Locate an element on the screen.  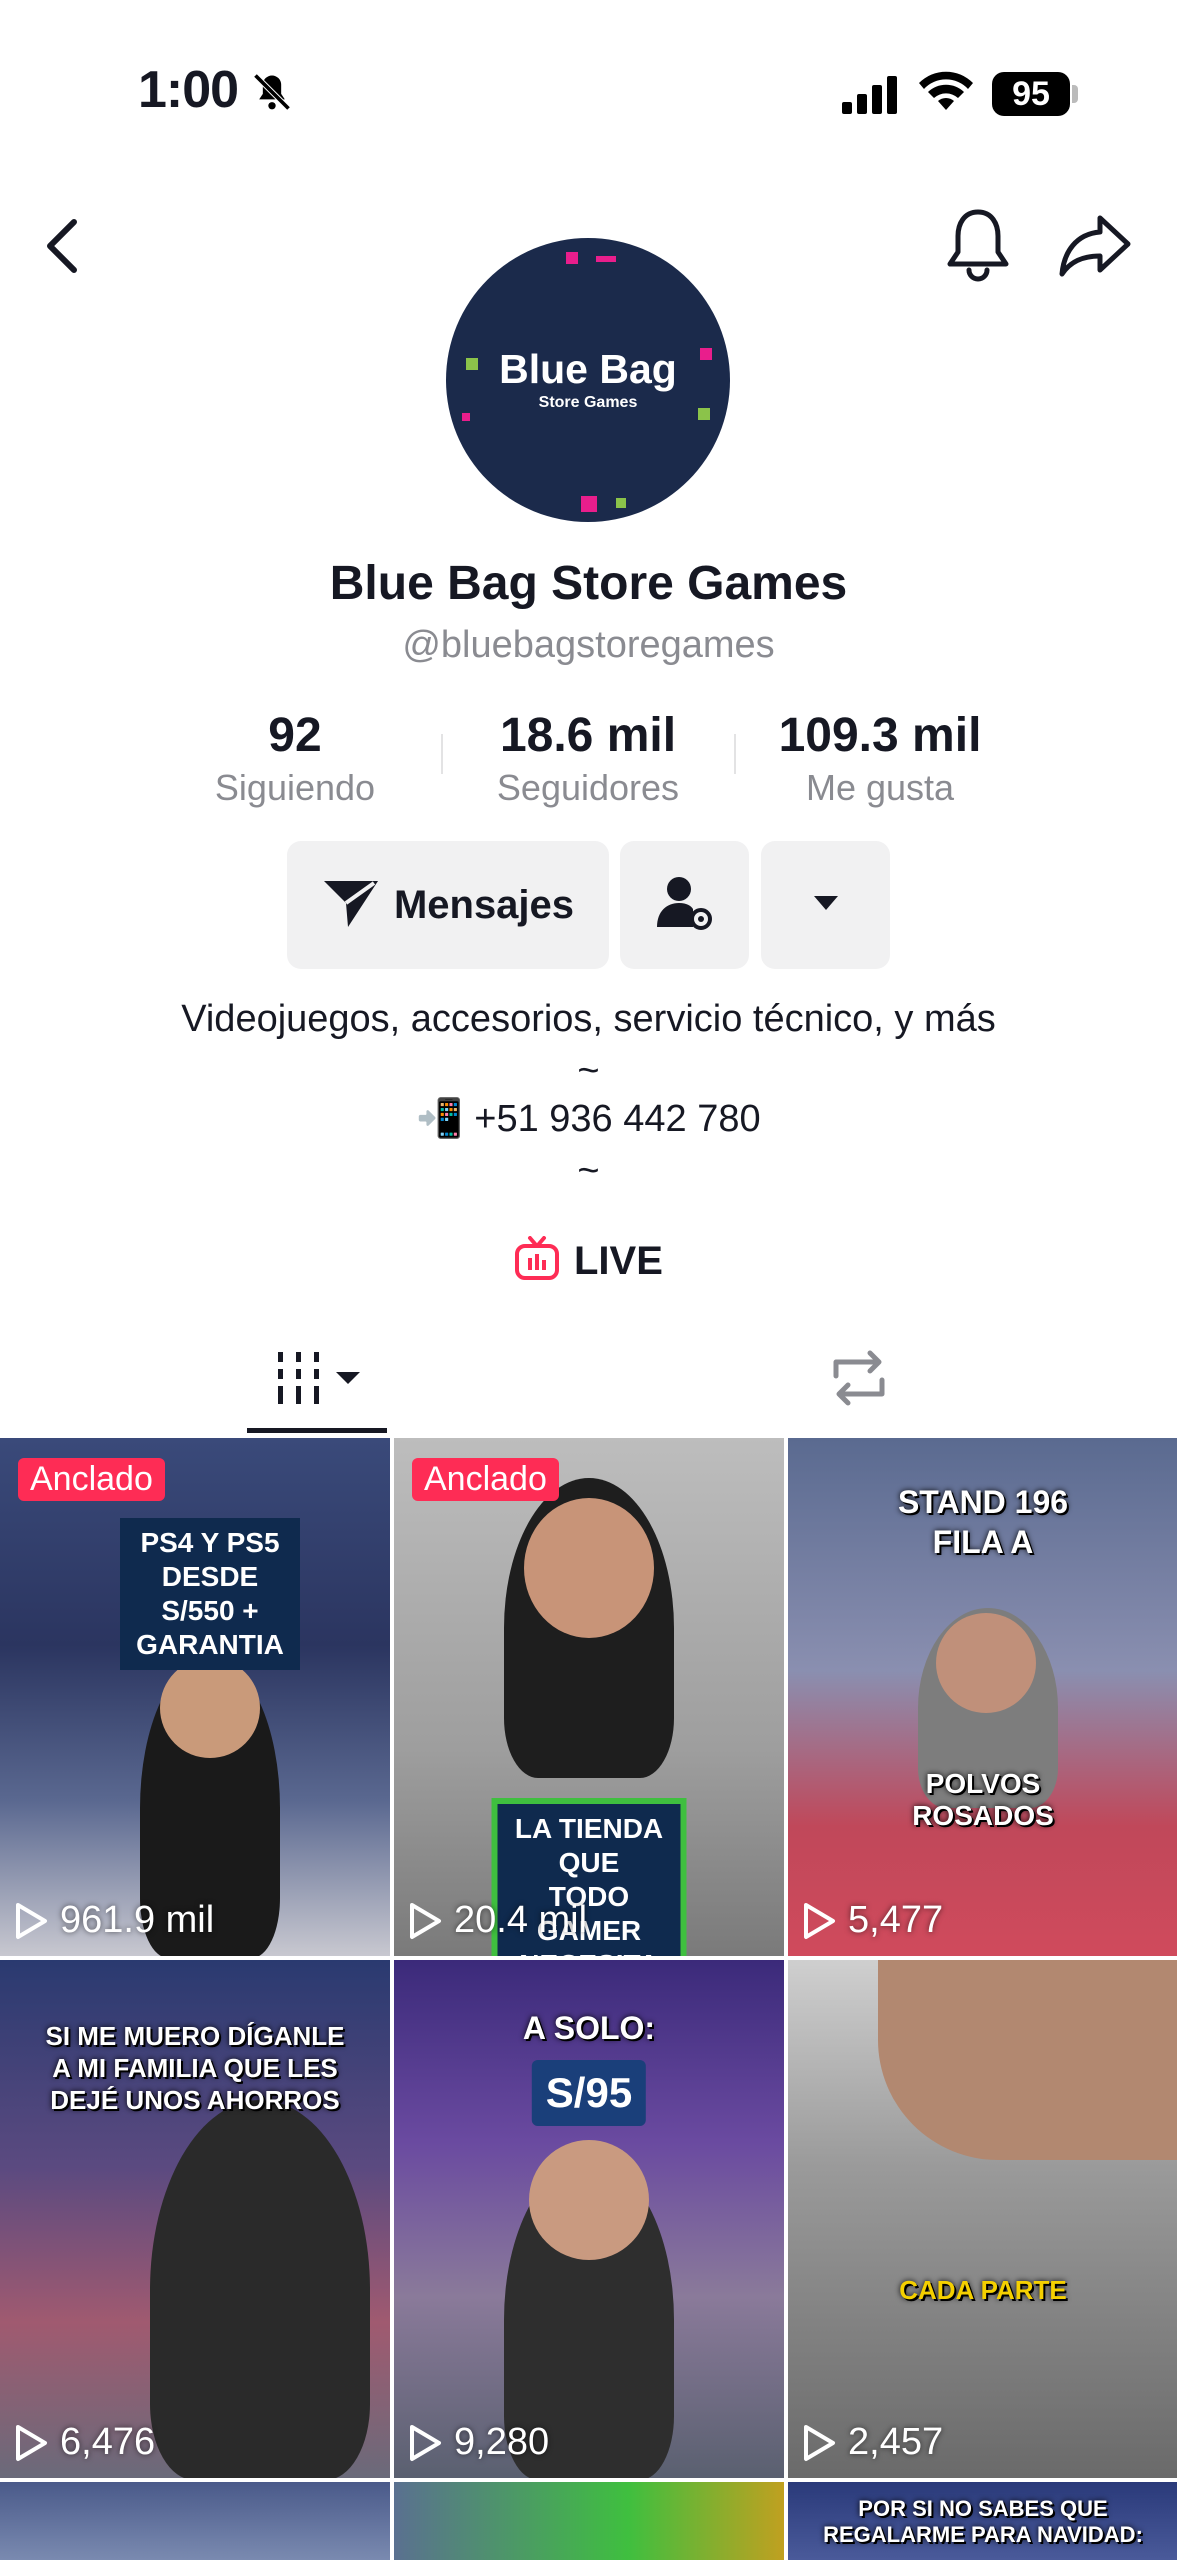
video-tile: STAND 196 FILA A POLVOS ROSADOS 5,477 is located at coordinates (982, 1697).